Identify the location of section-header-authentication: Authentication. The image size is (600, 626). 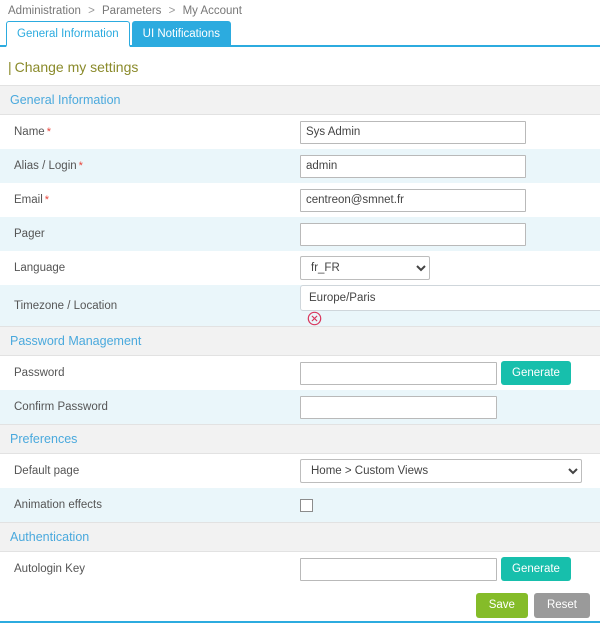
(300, 537).